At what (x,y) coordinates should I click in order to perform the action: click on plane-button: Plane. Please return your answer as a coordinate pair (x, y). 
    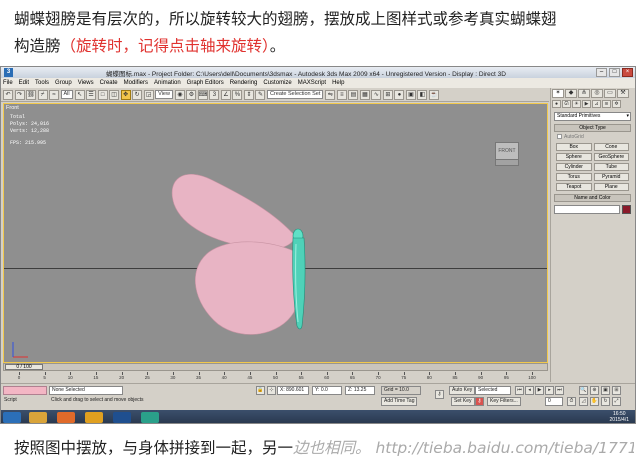
    Looking at the image, I should click on (611, 187).